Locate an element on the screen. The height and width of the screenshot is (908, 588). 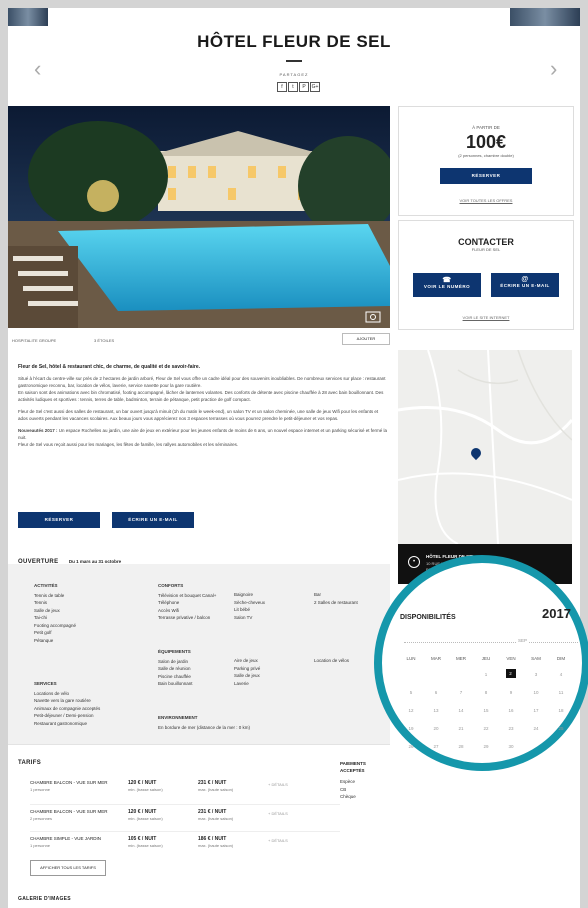
calendar-day: 14 is located at coordinates (461, 710).